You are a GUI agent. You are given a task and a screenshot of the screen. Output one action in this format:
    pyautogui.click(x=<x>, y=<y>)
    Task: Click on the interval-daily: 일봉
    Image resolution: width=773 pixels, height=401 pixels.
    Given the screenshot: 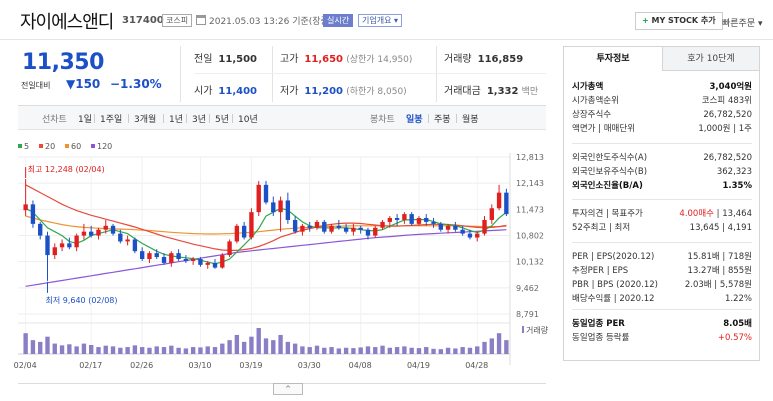 What is the action you would take?
    pyautogui.click(x=414, y=118)
    